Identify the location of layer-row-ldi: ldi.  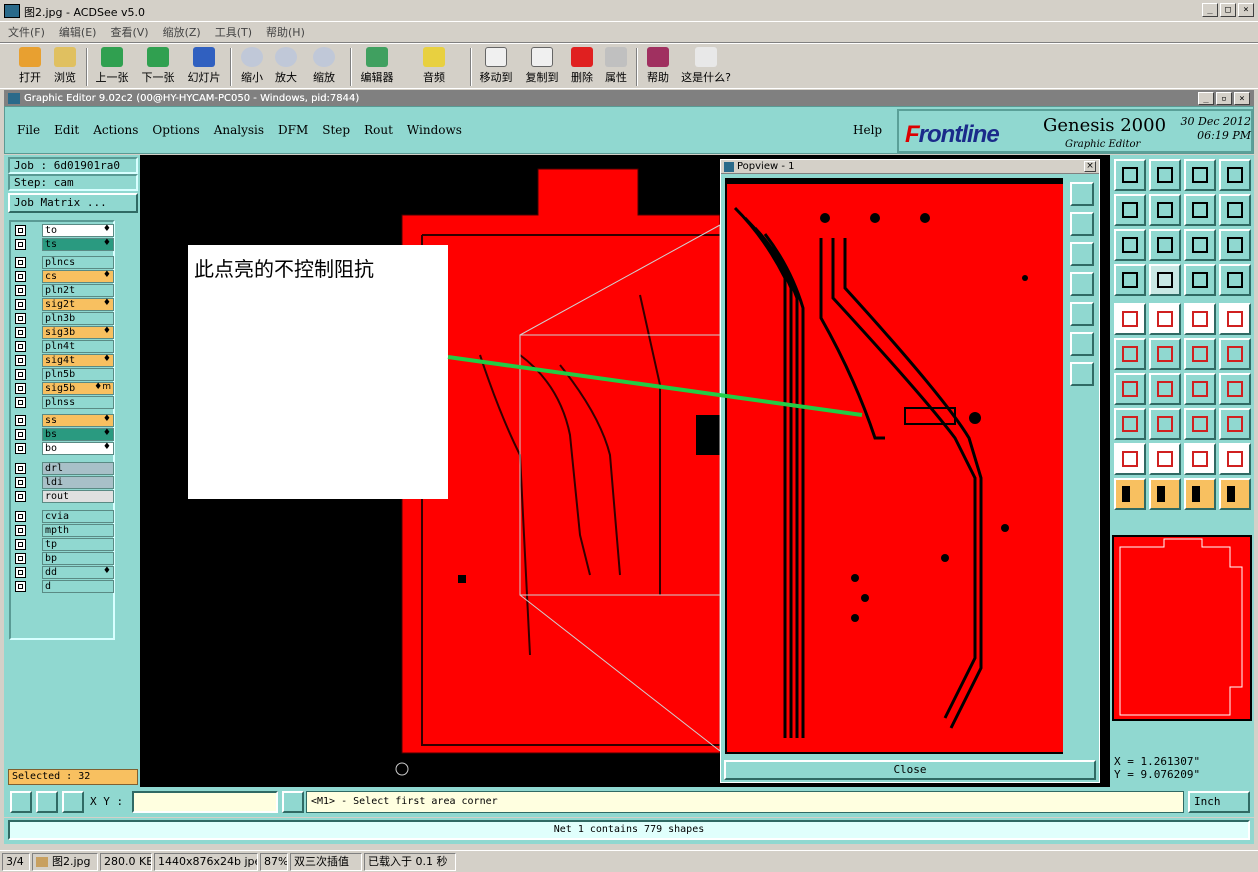
(63, 482).